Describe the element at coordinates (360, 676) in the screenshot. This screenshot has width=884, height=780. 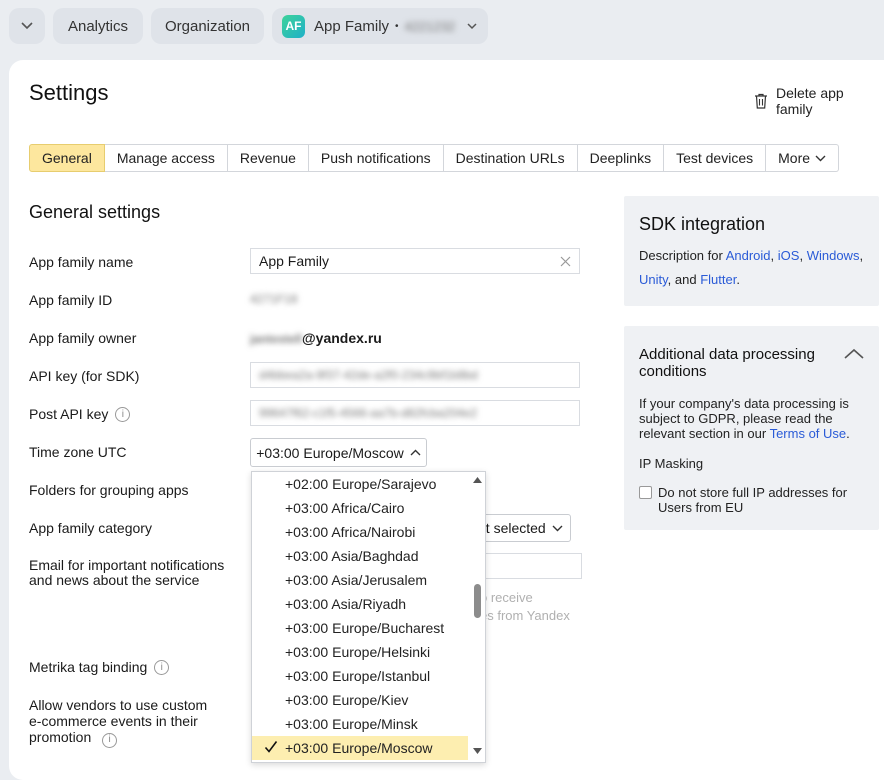
I see `time-zone-option: +03:00 Europe/Istanbul` at that location.